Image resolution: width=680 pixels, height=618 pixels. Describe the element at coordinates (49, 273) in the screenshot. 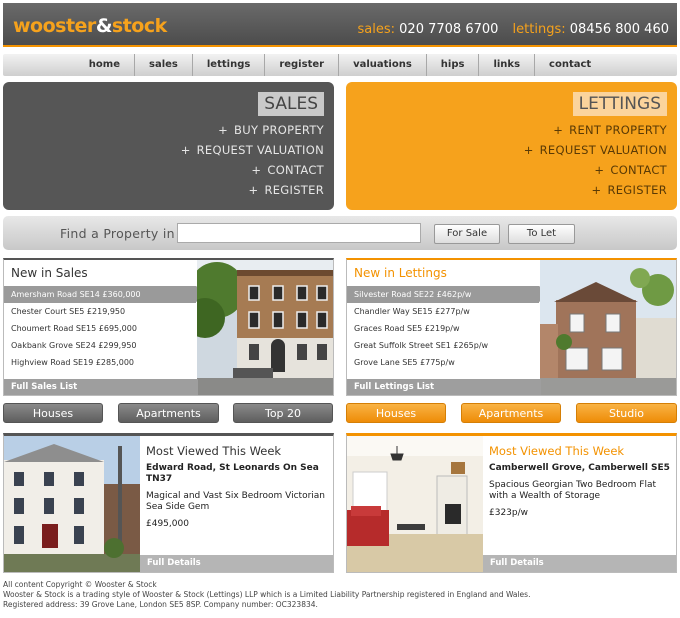

I see `new-in-sales-title: New in Sales` at that location.